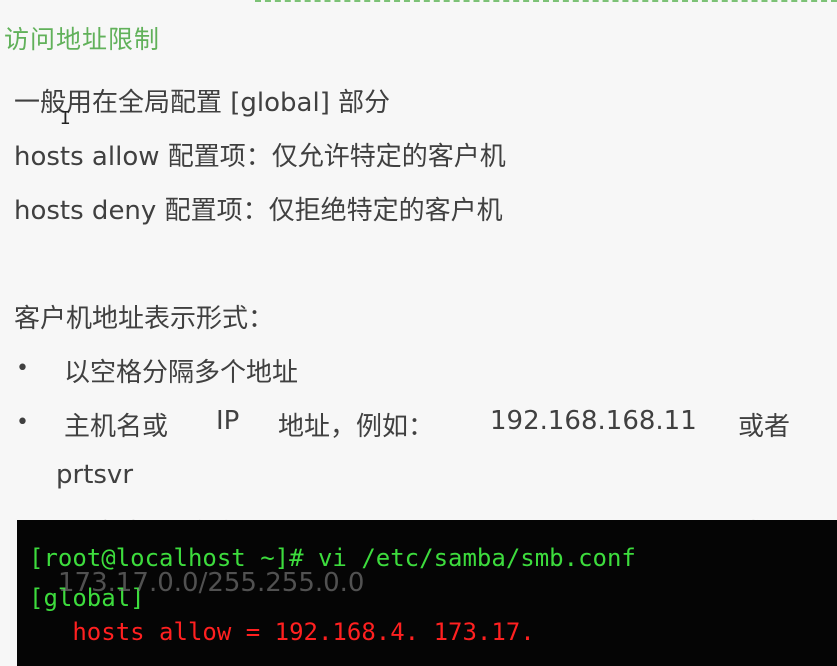 Image resolution: width=837 pixels, height=666 pixels. Describe the element at coordinates (258, 211) in the screenshot. I see `hosts-deny-line: hosts deny 配置项：仅拒绝特定的客户机` at that location.